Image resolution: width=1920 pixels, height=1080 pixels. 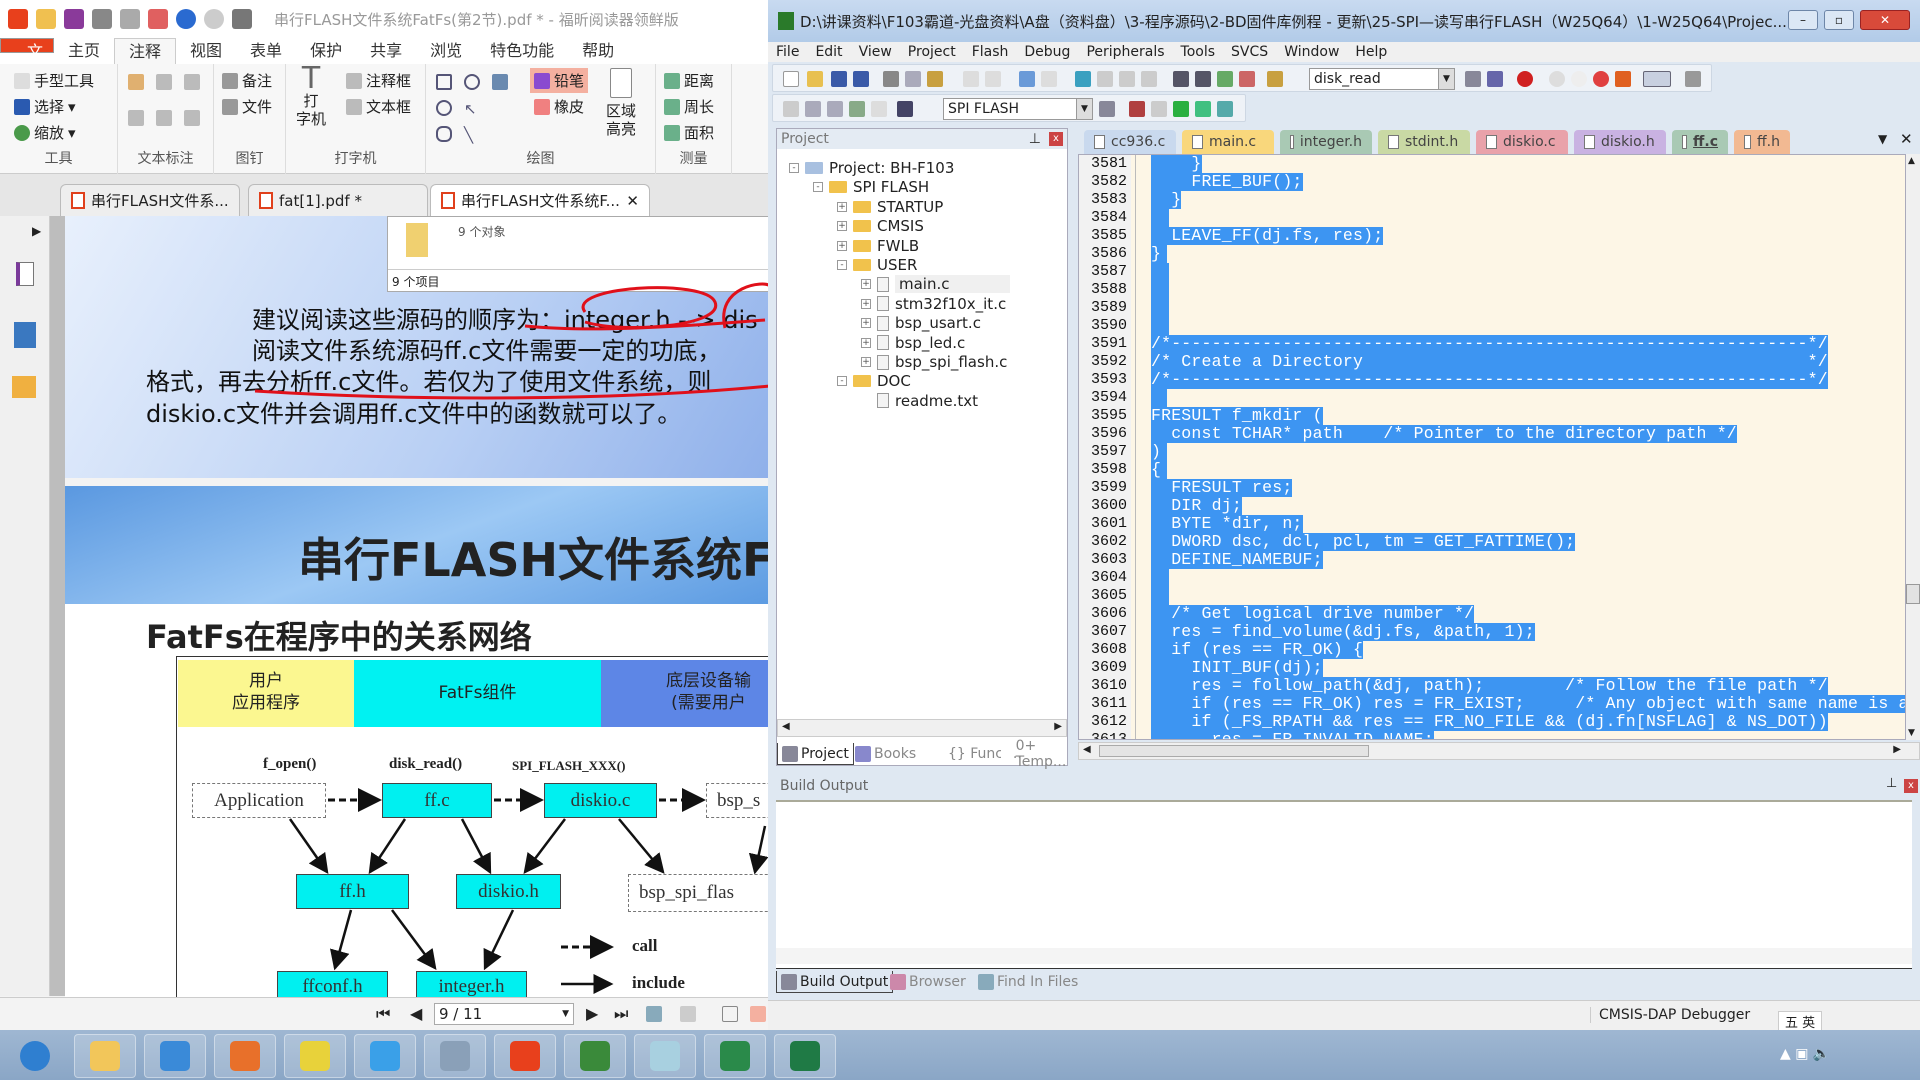 What do you see at coordinates (787, 52) in the screenshot?
I see `menu-file: File` at bounding box center [787, 52].